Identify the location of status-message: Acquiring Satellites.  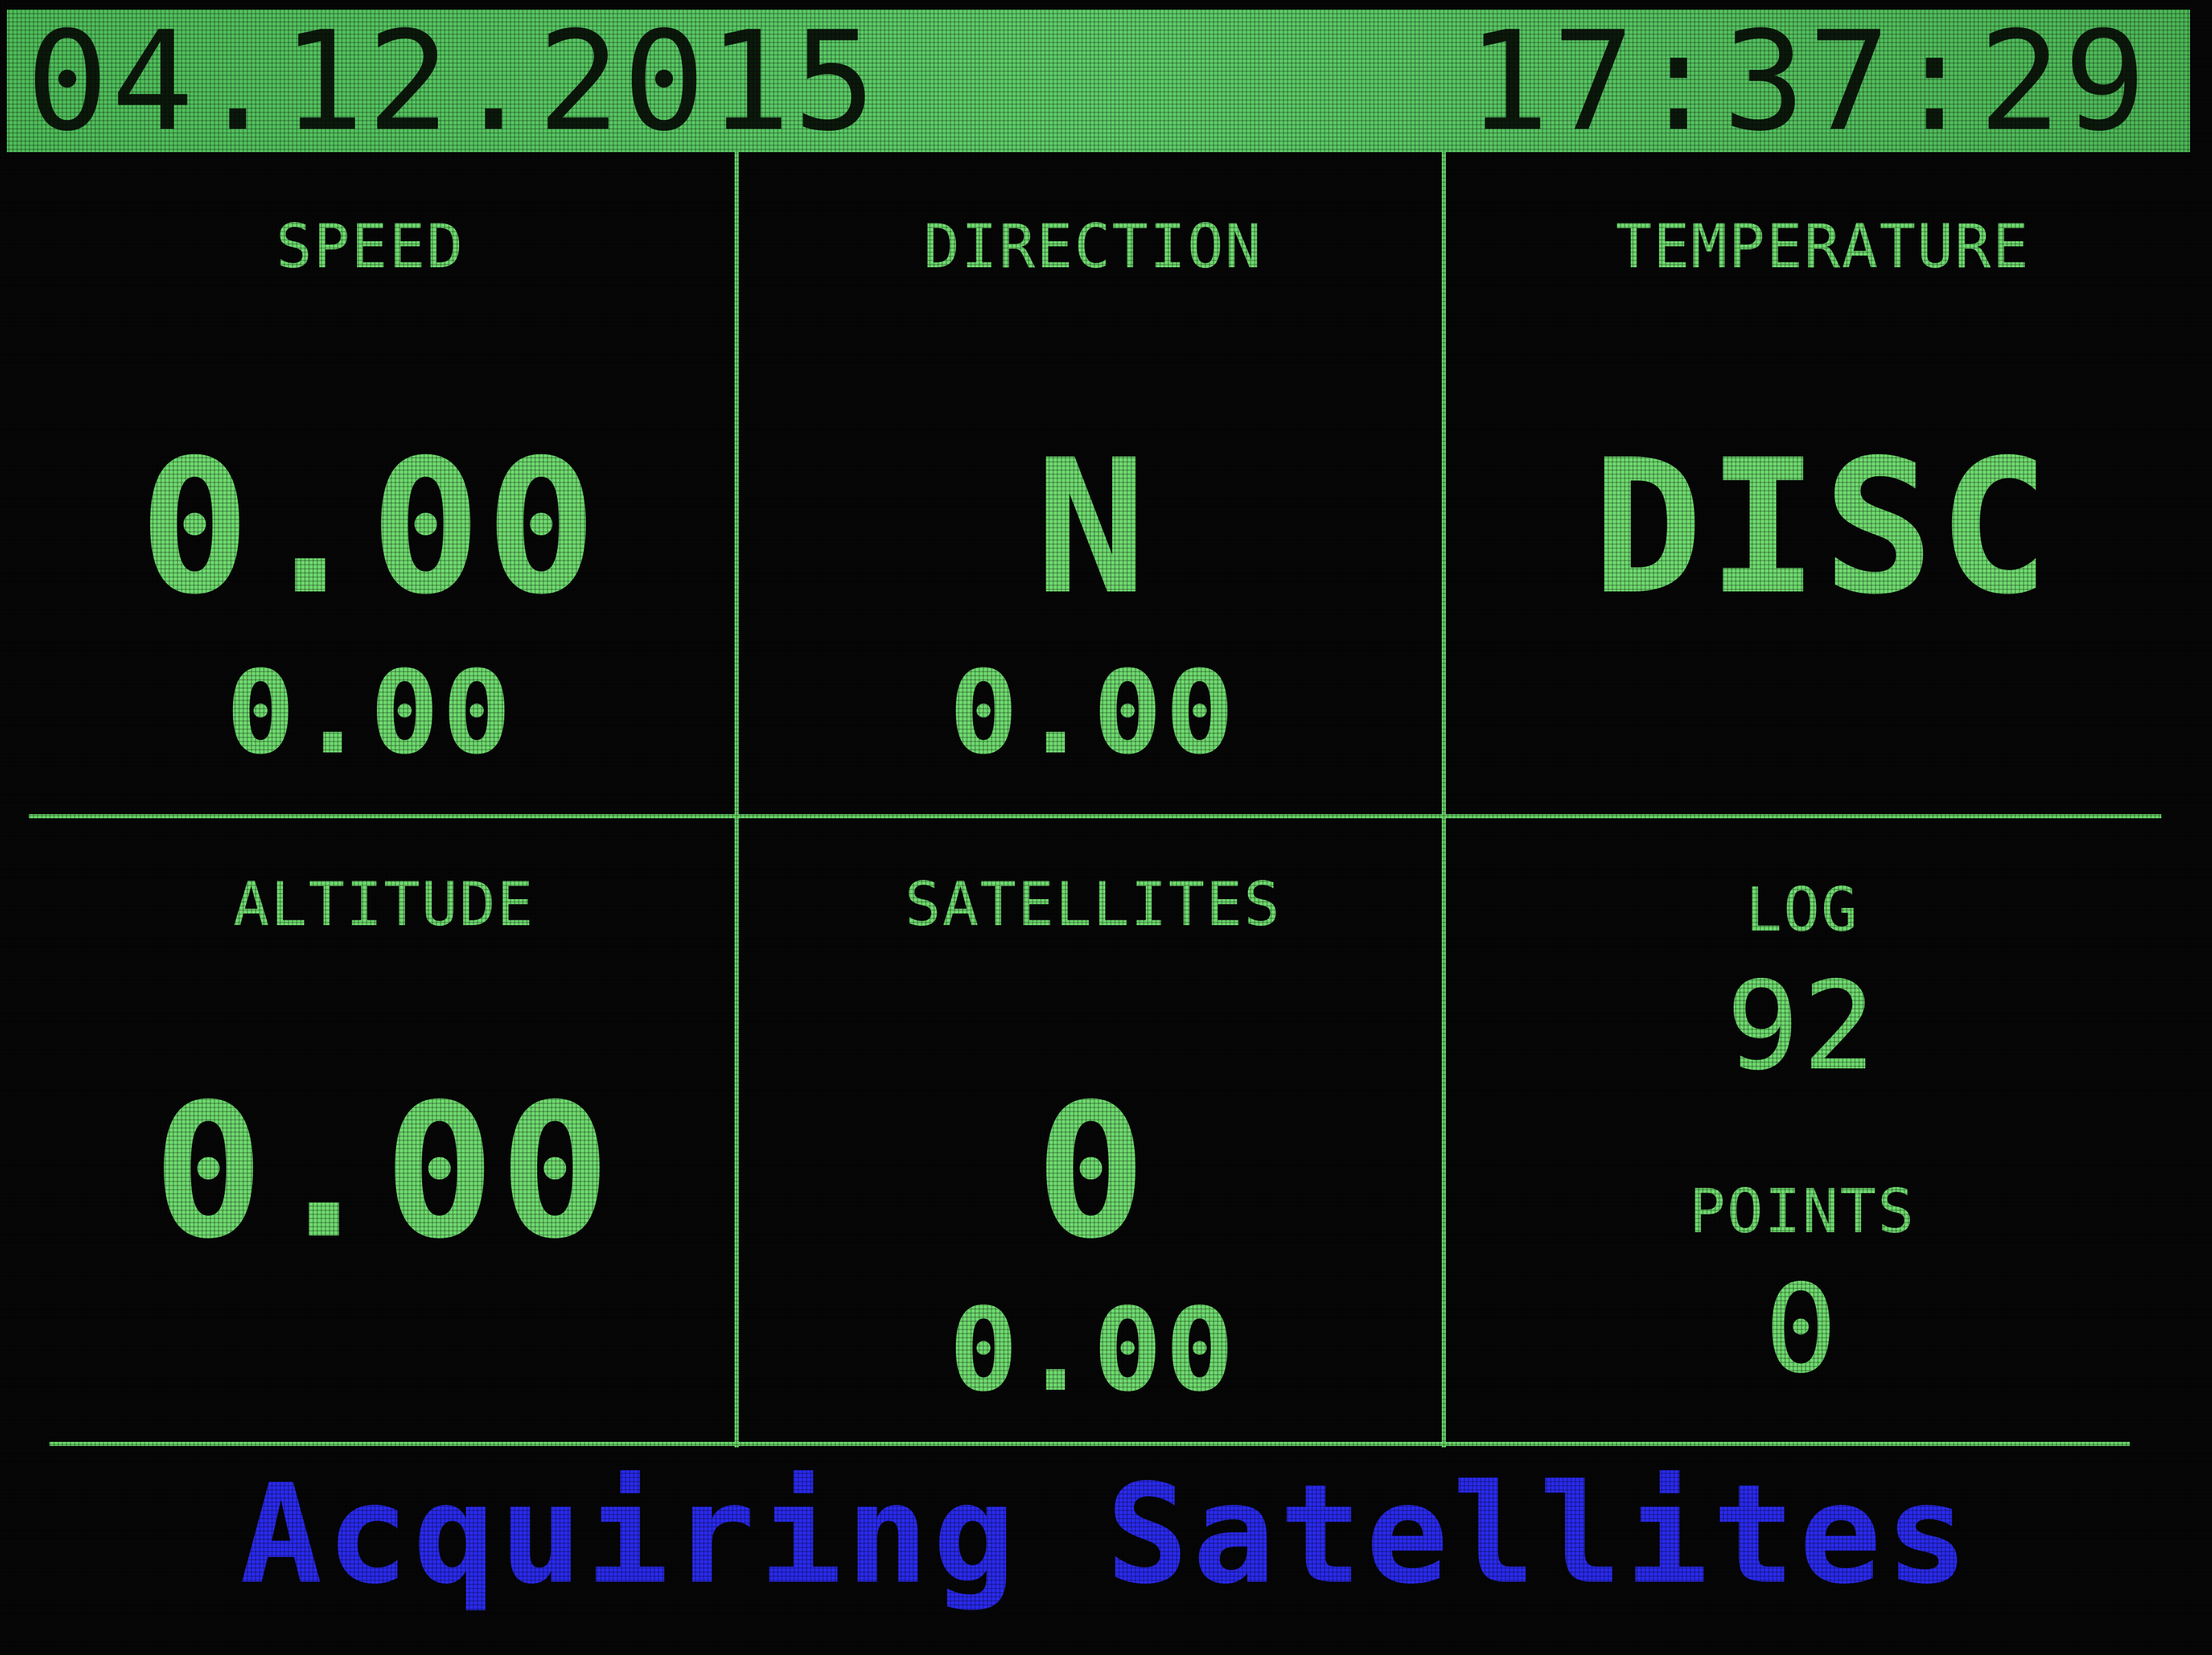
(1106, 1535).